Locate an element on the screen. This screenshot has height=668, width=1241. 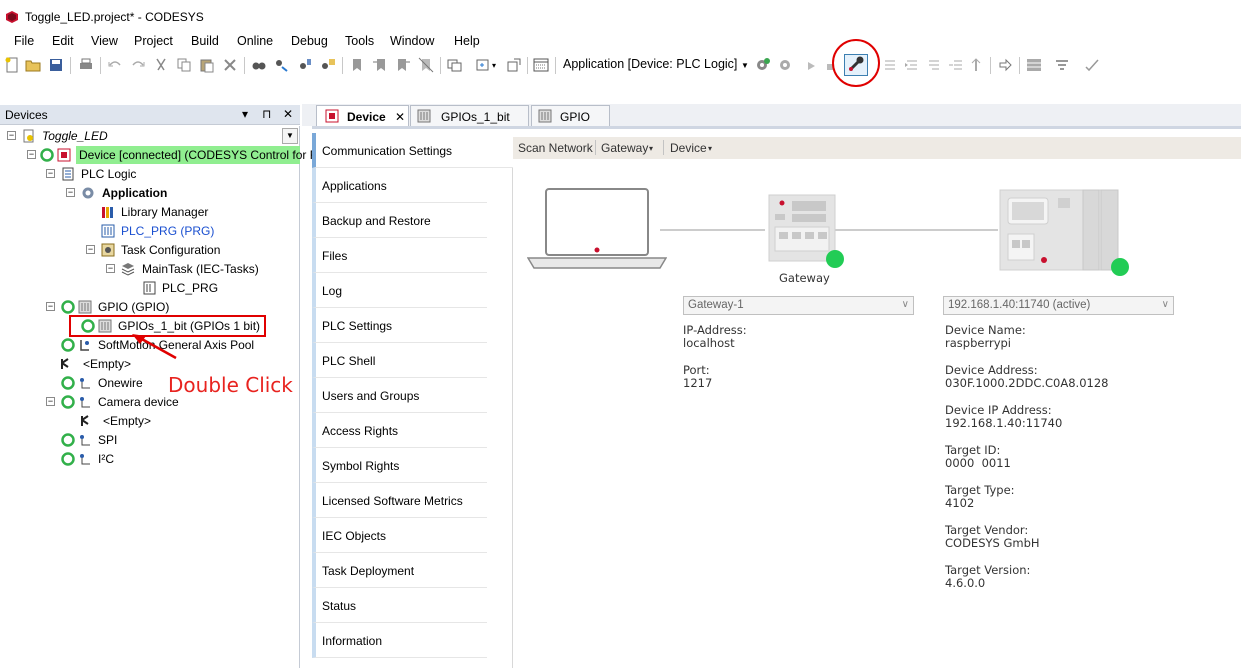
tree-item-project: − Toggle_LED is located at coordinates (140, 136).